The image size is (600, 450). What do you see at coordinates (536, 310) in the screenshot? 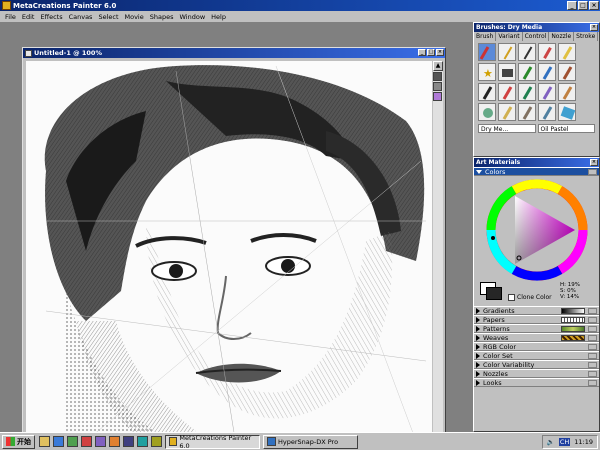
I see `section-gradients: Gradients` at bounding box center [536, 310].